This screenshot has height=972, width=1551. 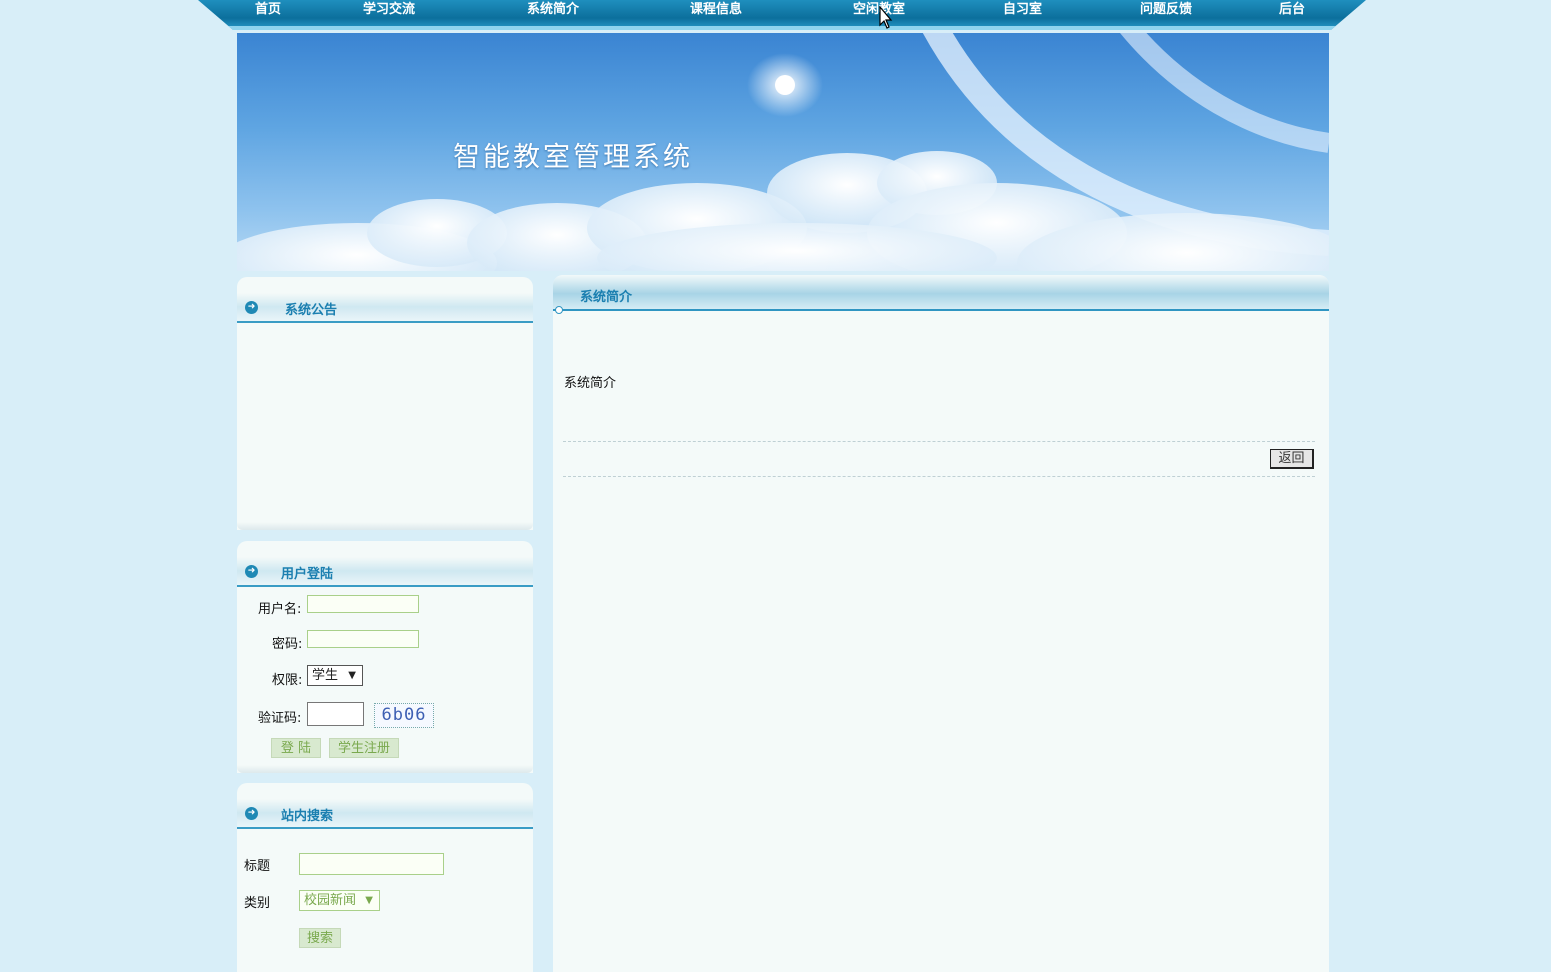 What do you see at coordinates (404, 715) in the screenshot?
I see `captcha-image: 6b06` at bounding box center [404, 715].